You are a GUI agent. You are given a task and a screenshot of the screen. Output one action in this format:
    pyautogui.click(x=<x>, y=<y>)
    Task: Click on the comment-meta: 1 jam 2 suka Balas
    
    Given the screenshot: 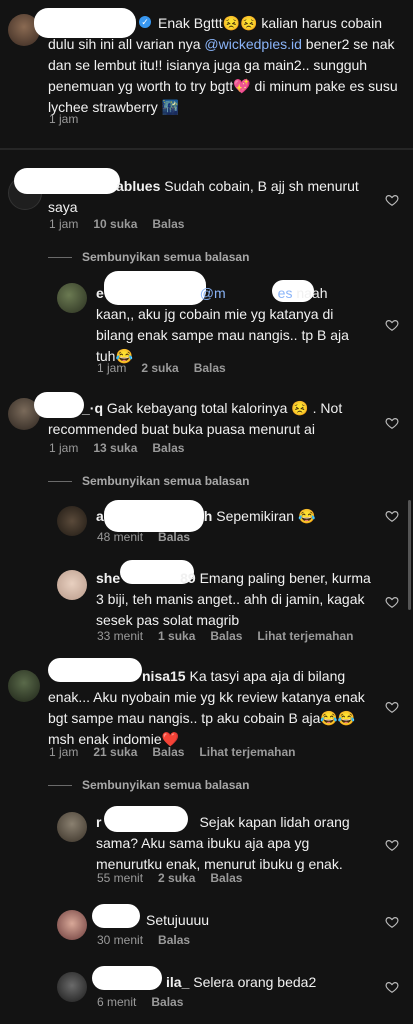 What is the action you would take?
    pyautogui.click(x=161, y=368)
    